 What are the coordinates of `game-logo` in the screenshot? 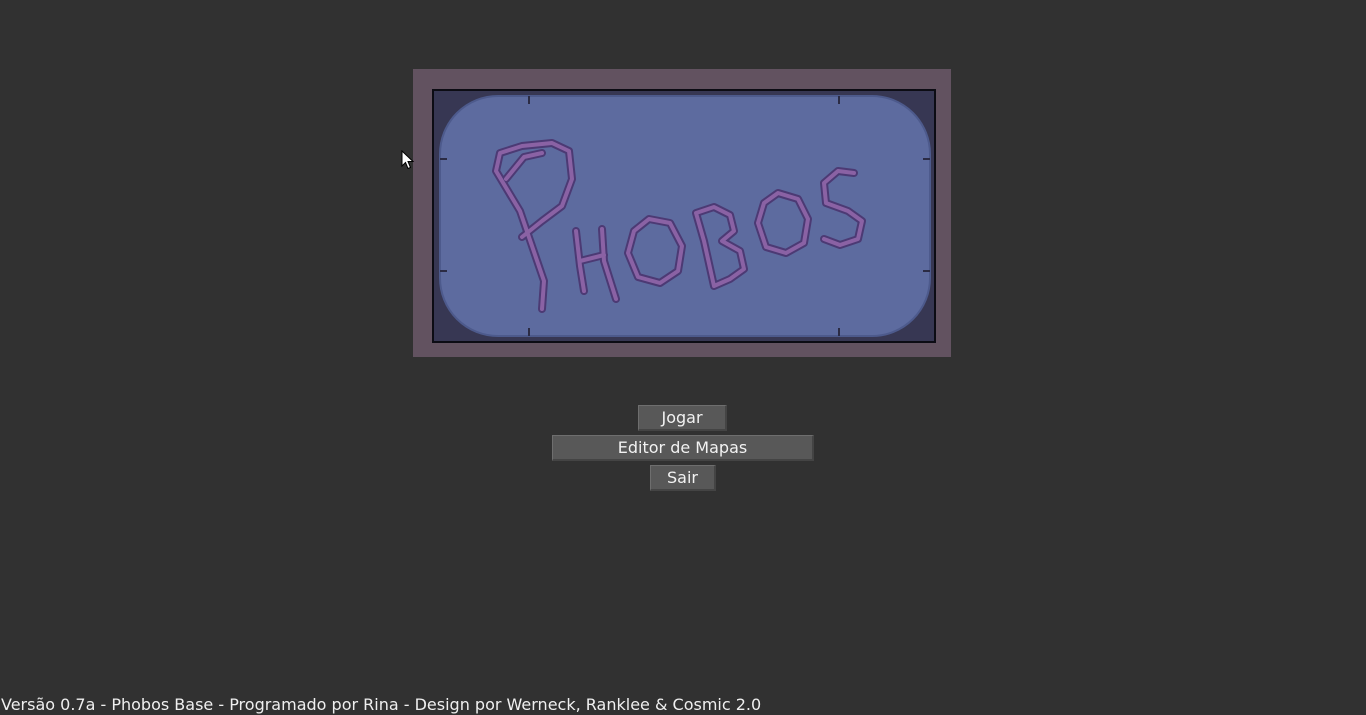 It's located at (684, 216).